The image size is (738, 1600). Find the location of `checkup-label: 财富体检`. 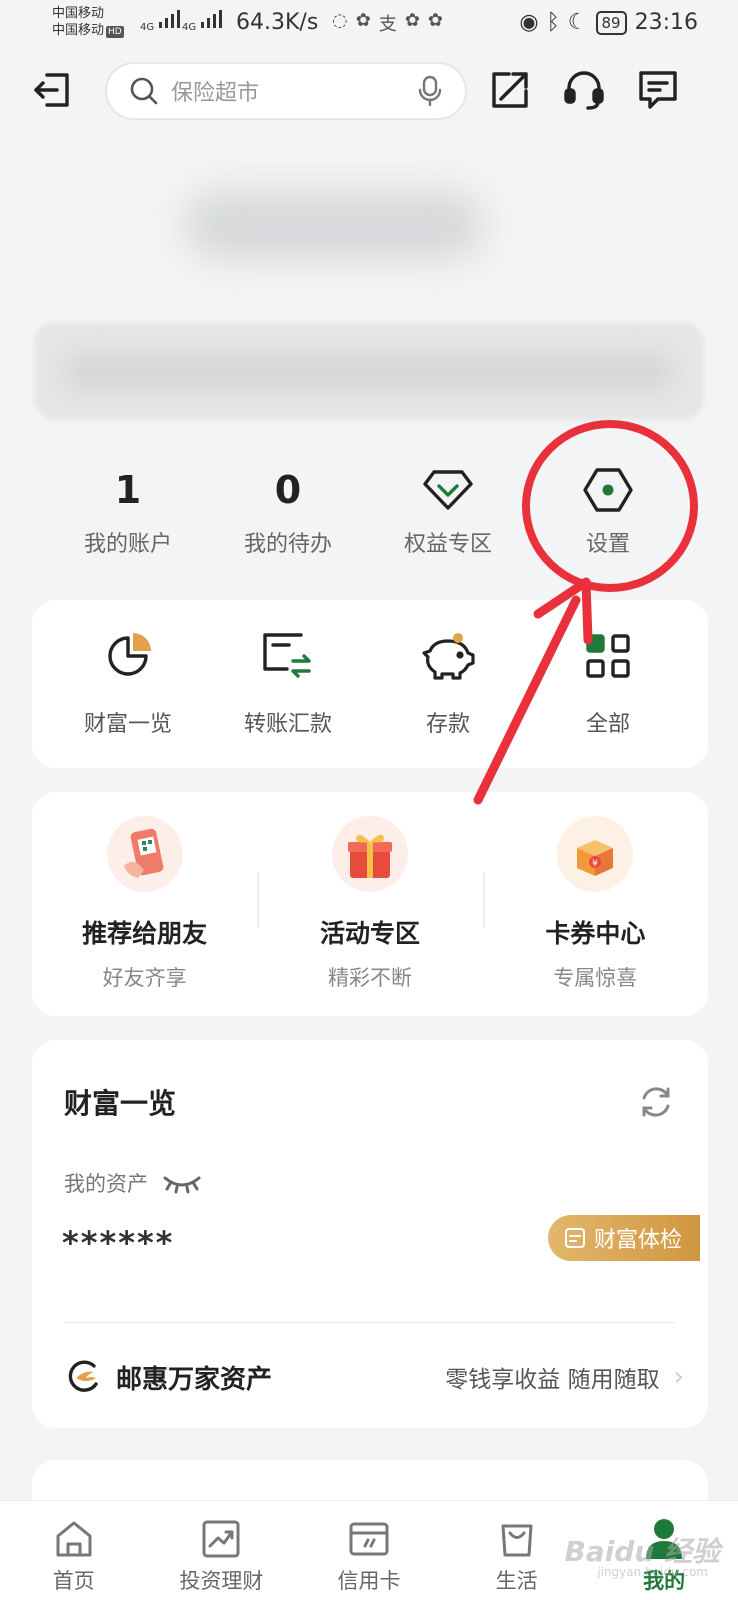

checkup-label: 财富体检 is located at coordinates (637, 1240).